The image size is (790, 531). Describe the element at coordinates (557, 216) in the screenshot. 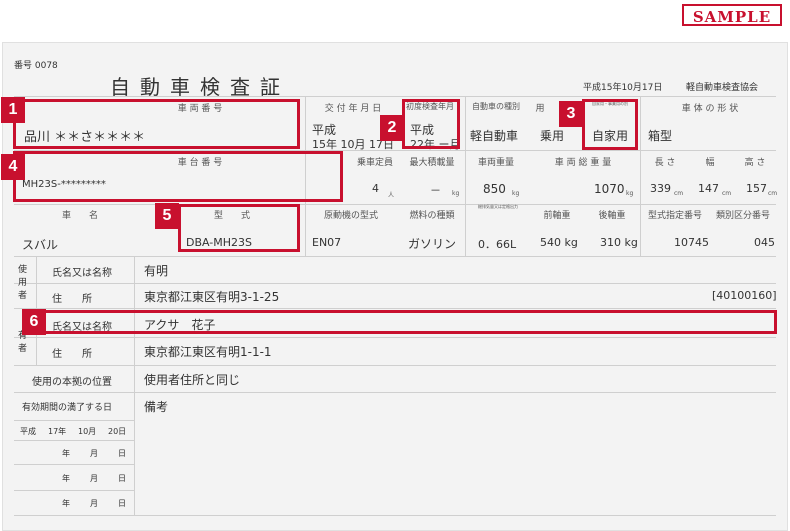

I see `header-front-axle: 前軸重` at that location.